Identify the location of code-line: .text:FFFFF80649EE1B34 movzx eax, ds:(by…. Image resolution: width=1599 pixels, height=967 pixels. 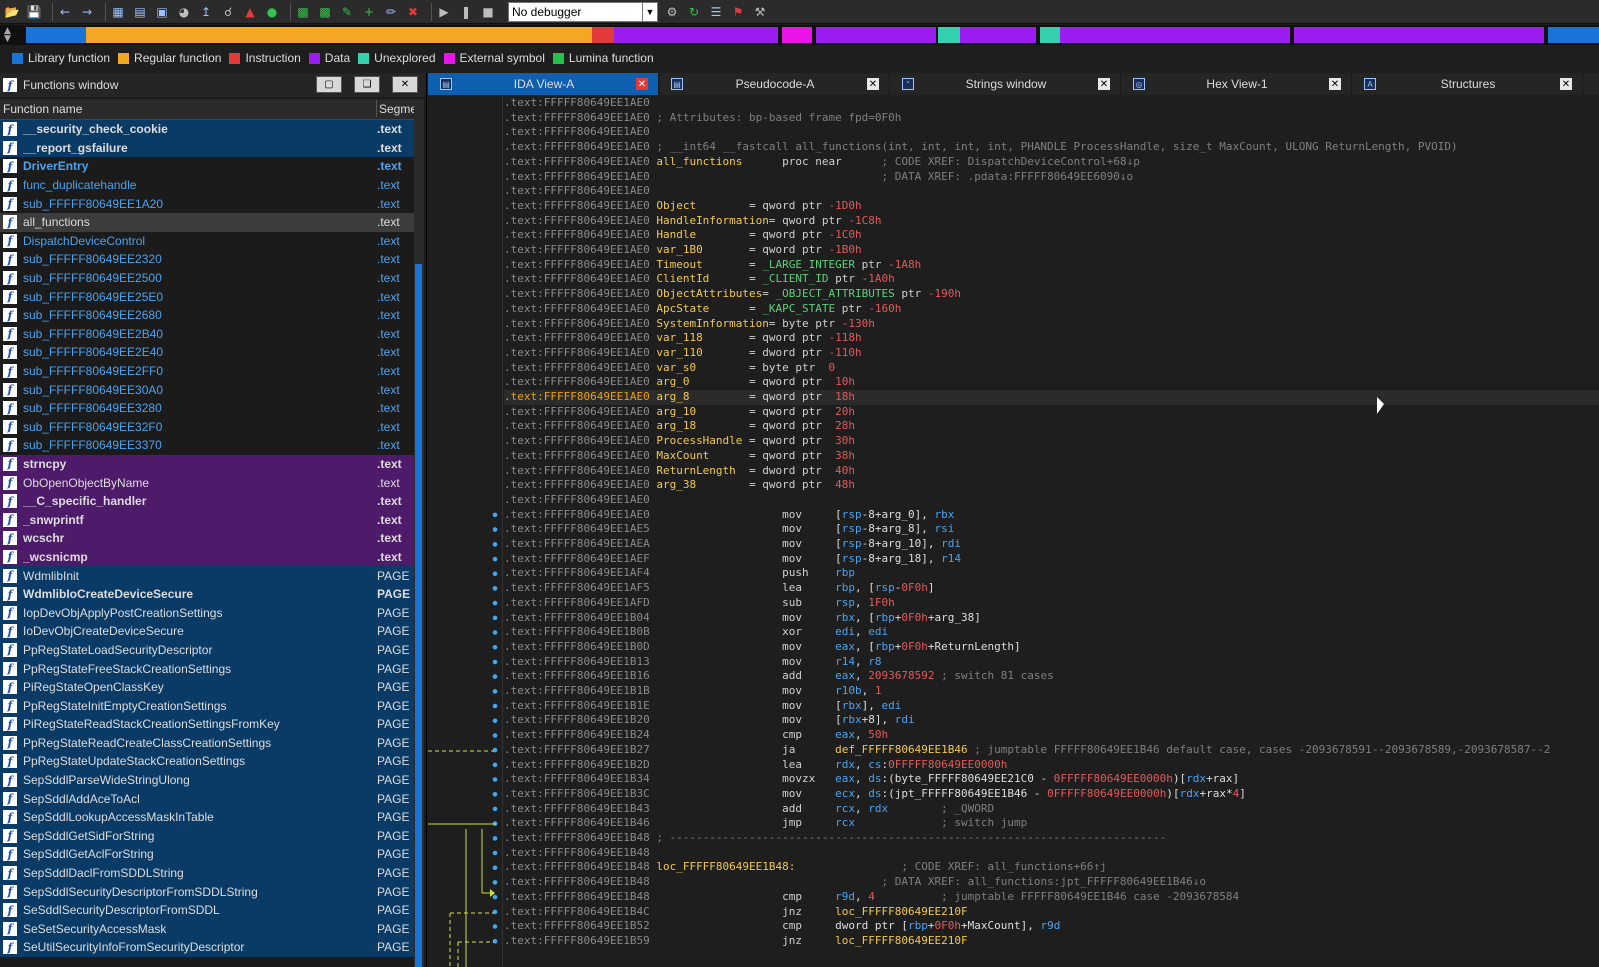
(871, 779).